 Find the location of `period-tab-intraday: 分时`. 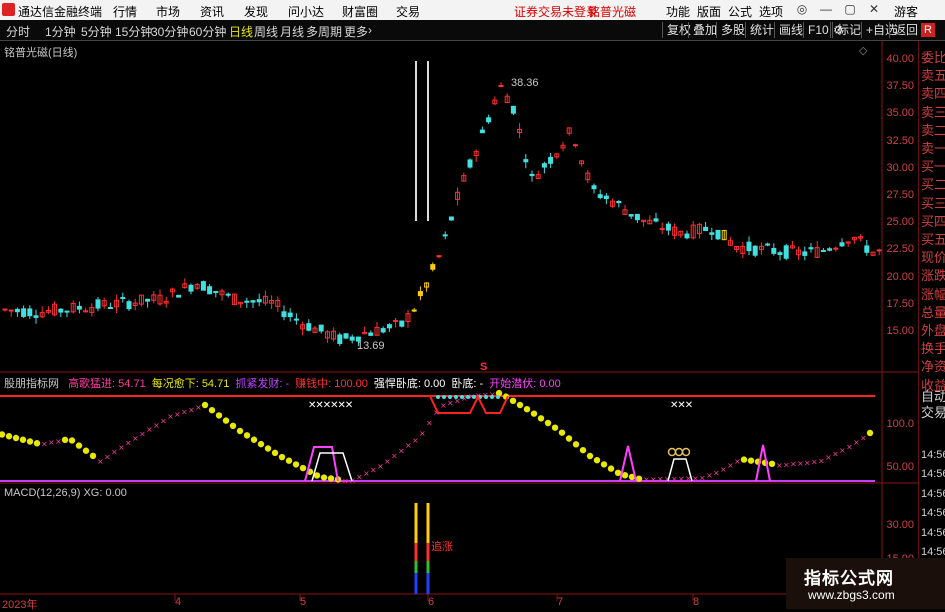

period-tab-intraday: 分时 is located at coordinates (18, 31).